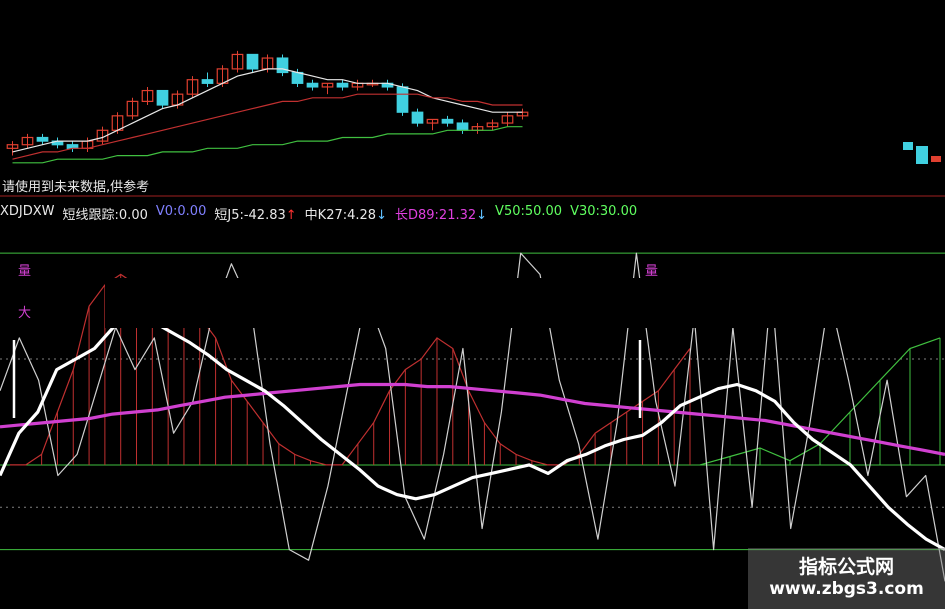  What do you see at coordinates (846, 589) in the screenshot?
I see `watermark-url: www.zbgs3.com` at bounding box center [846, 589].